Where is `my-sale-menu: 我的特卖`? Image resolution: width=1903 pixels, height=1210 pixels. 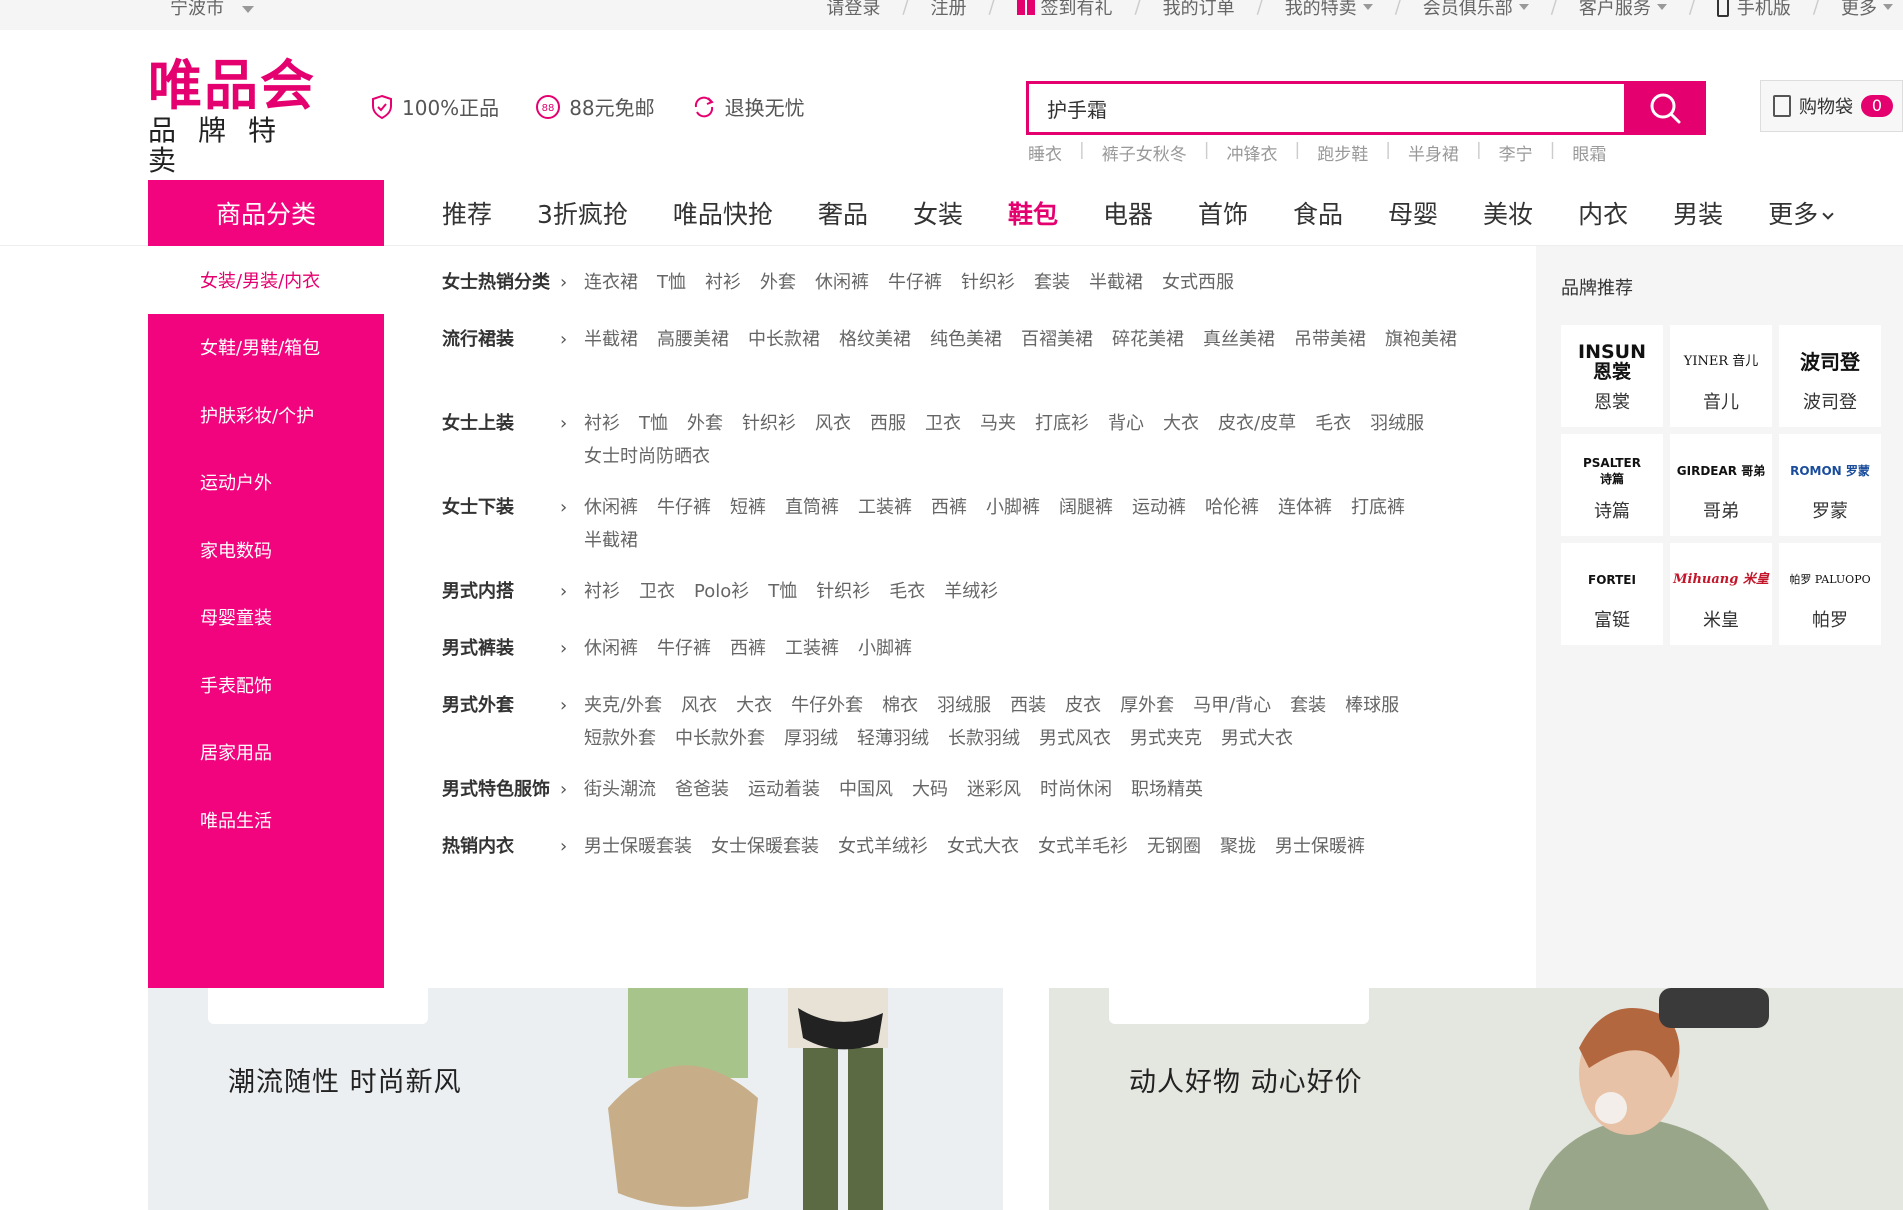
my-sale-menu: 我的特卖 is located at coordinates (1329, 10).